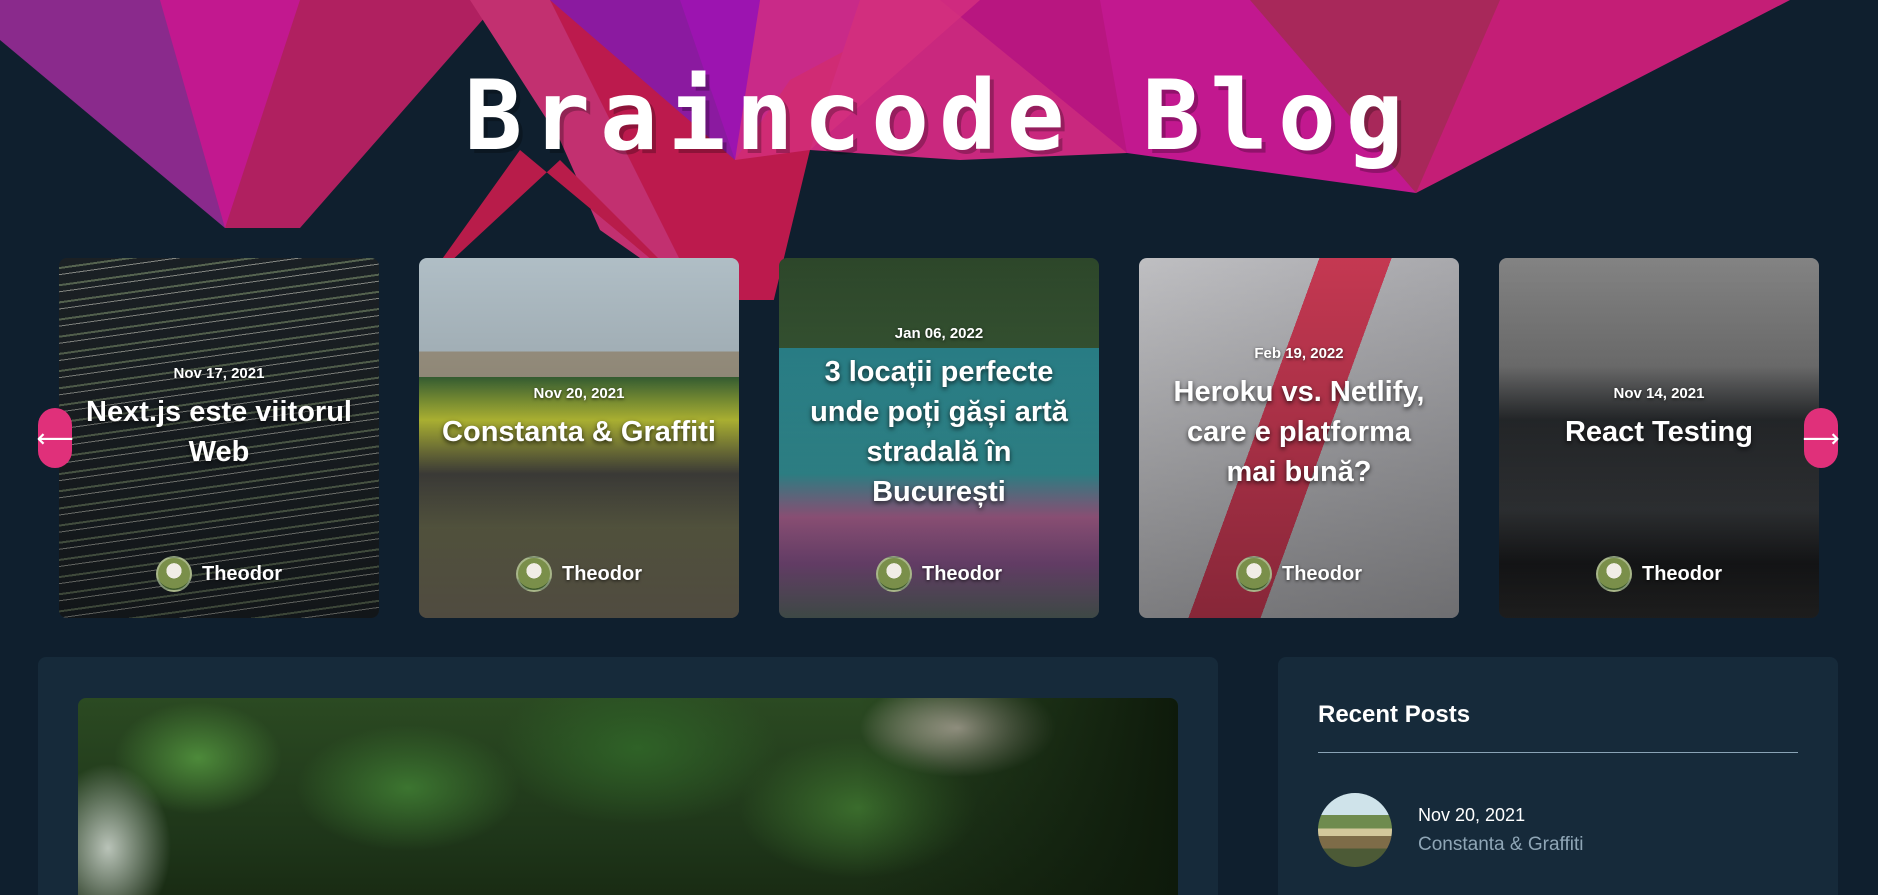 This screenshot has width=1878, height=895. Describe the element at coordinates (1658, 431) in the screenshot. I see `card-title: React Testing` at that location.